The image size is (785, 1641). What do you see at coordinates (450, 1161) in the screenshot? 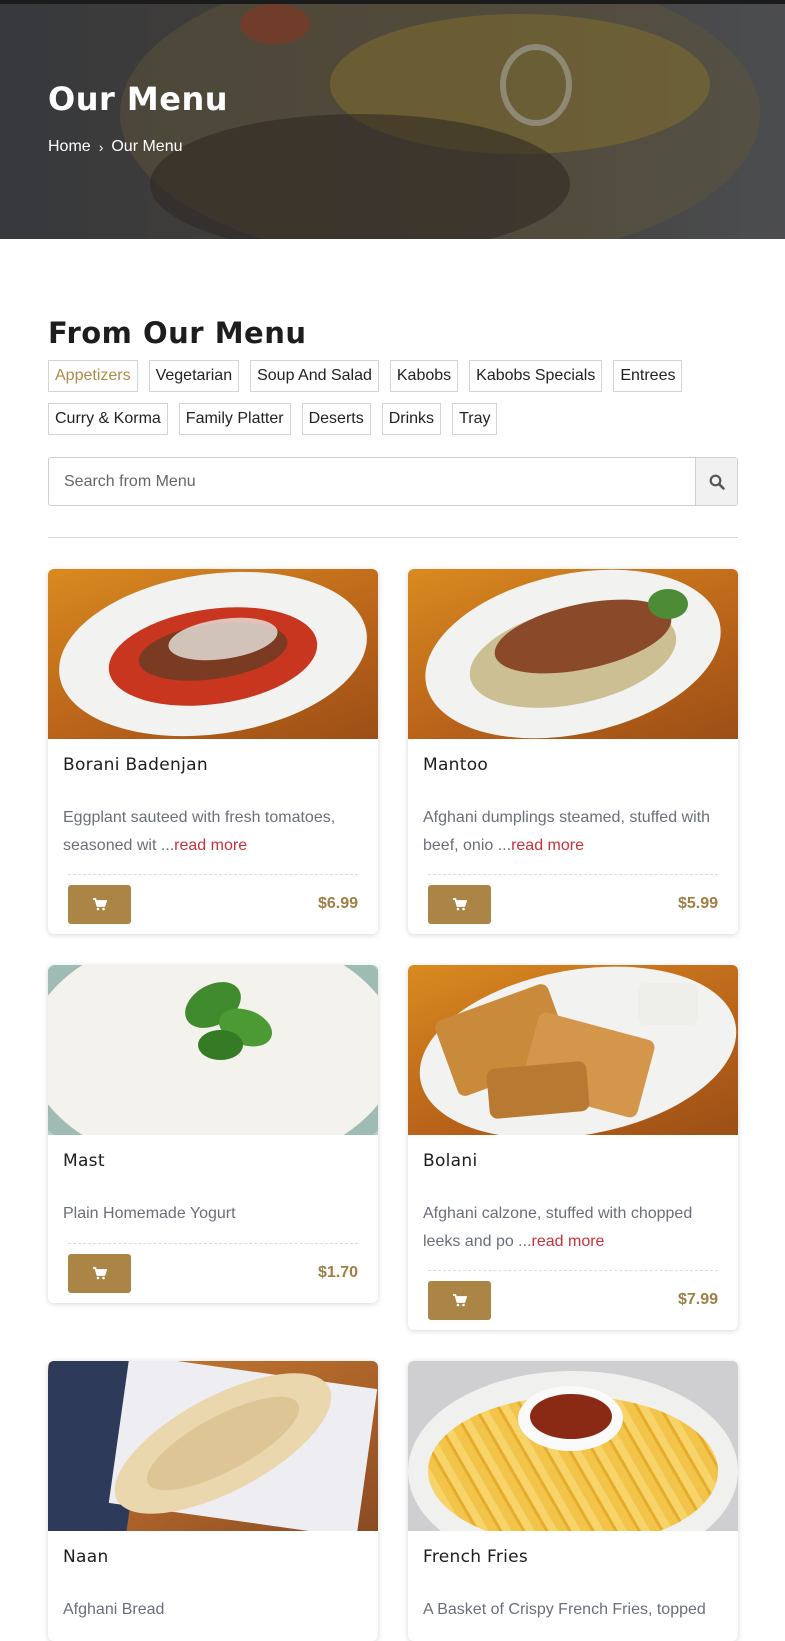
I see `menu-item-name: Bolani` at bounding box center [450, 1161].